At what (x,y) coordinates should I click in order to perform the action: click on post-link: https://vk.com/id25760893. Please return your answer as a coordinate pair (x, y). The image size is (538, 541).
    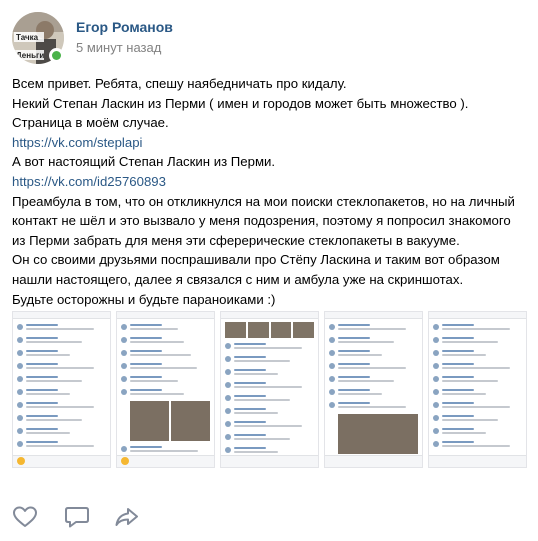
    Looking at the image, I should click on (270, 182).